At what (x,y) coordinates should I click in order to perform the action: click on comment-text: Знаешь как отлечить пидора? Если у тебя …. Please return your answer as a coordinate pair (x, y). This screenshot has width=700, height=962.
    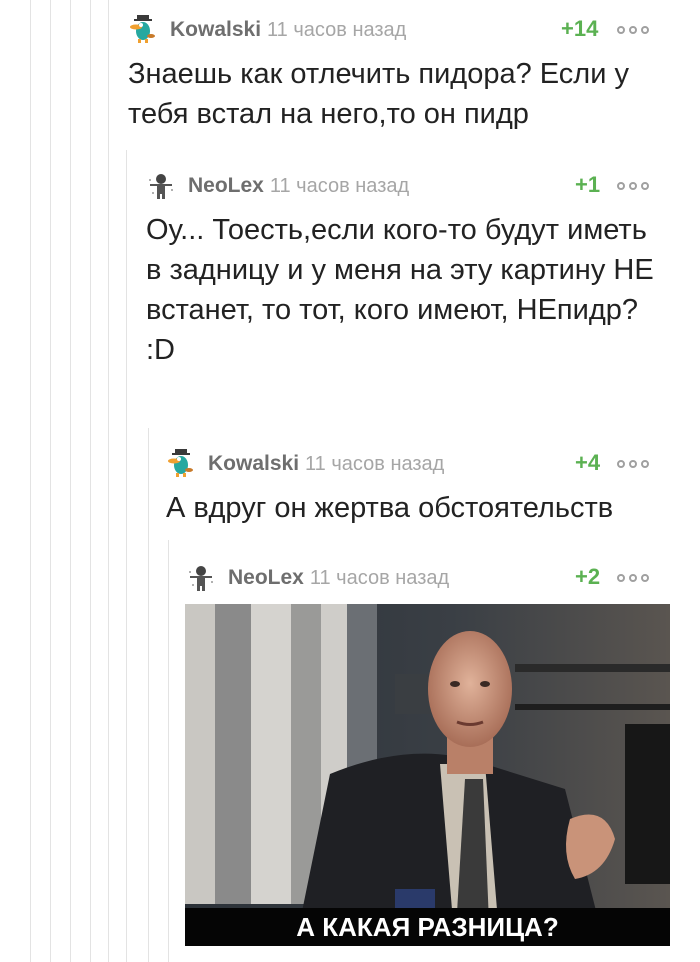
    Looking at the image, I should click on (378, 94).